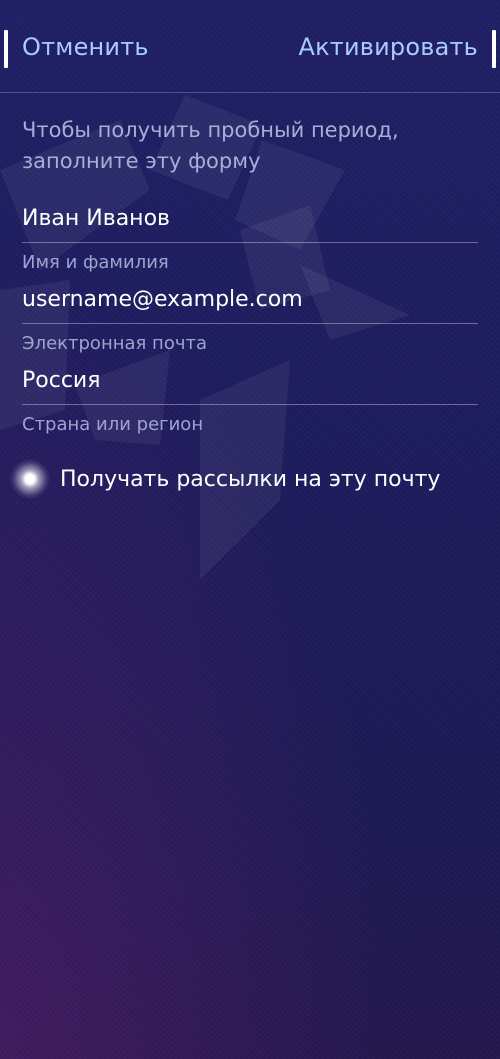  I want to click on newsletter-checkbox-row: Получать рассылки на эту почту, so click(225, 479).